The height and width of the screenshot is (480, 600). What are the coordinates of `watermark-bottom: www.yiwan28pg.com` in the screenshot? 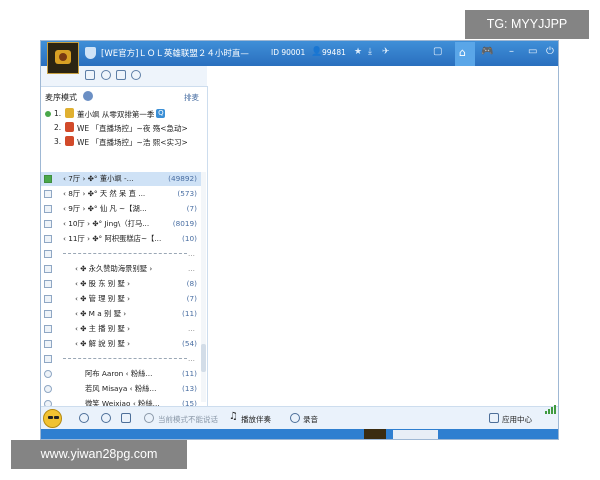 It's located at (99, 454).